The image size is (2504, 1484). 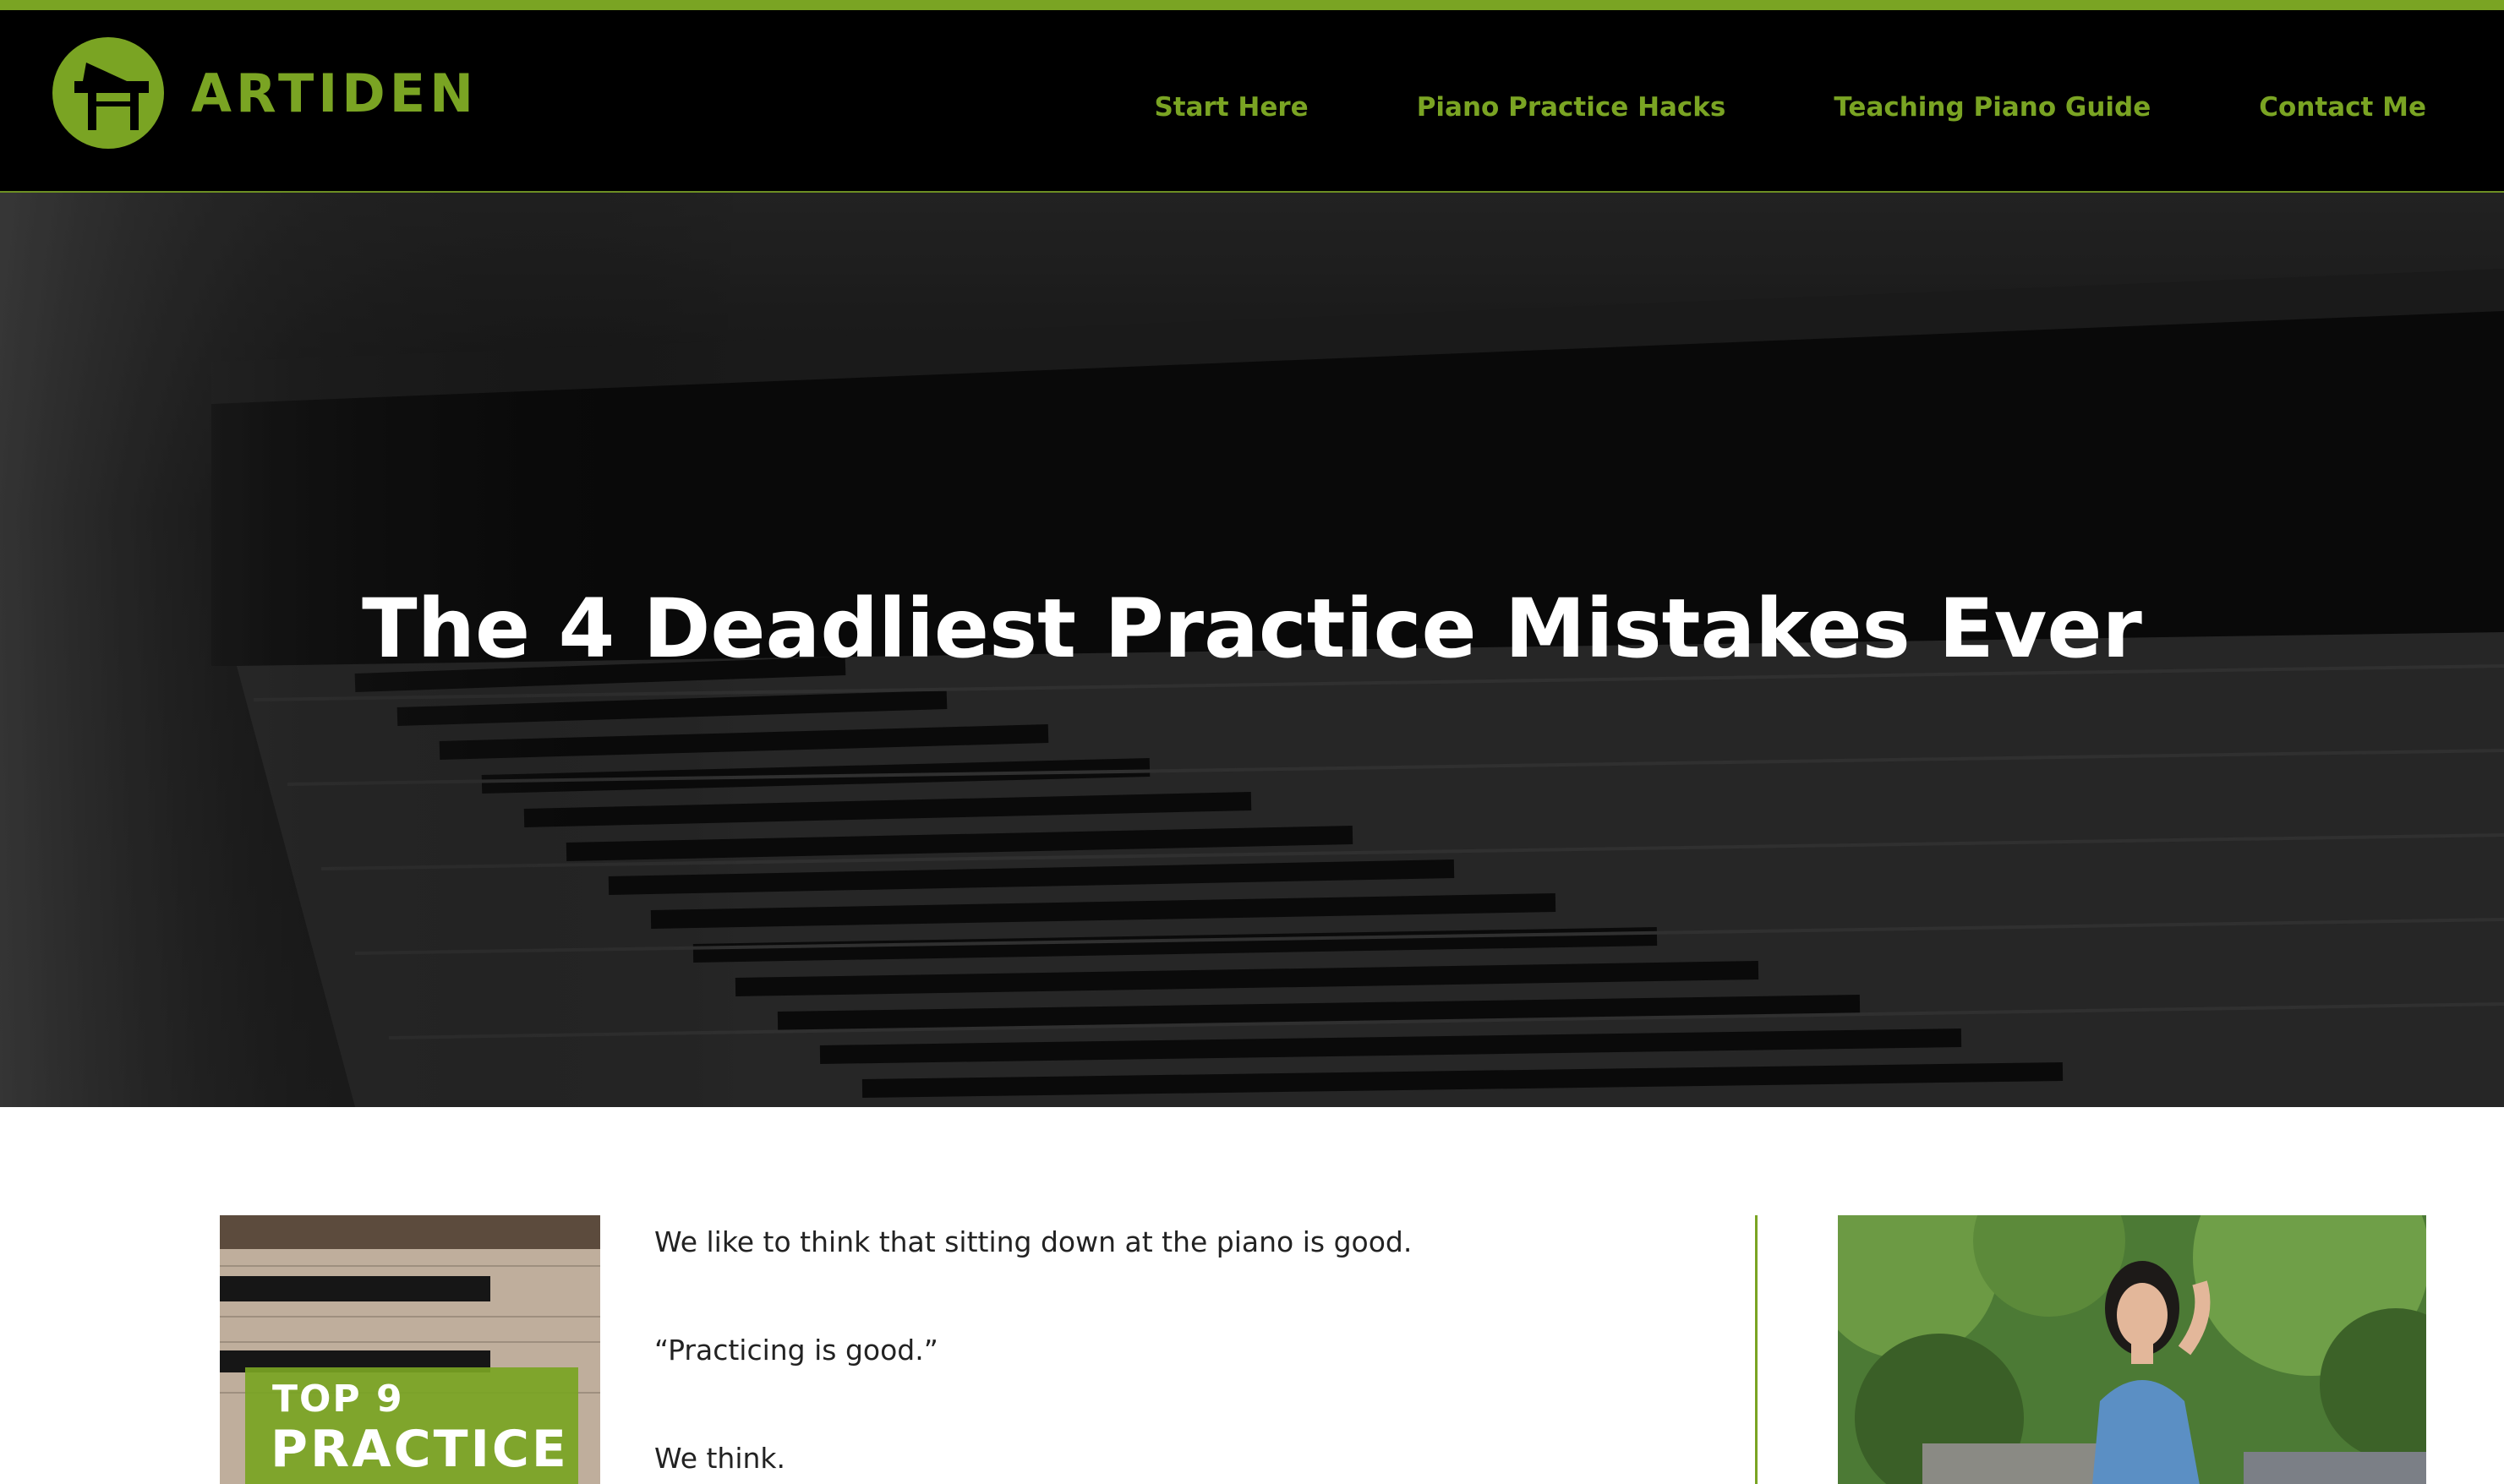 I want to click on ebook-top-line: TOP 9, so click(x=338, y=1399).